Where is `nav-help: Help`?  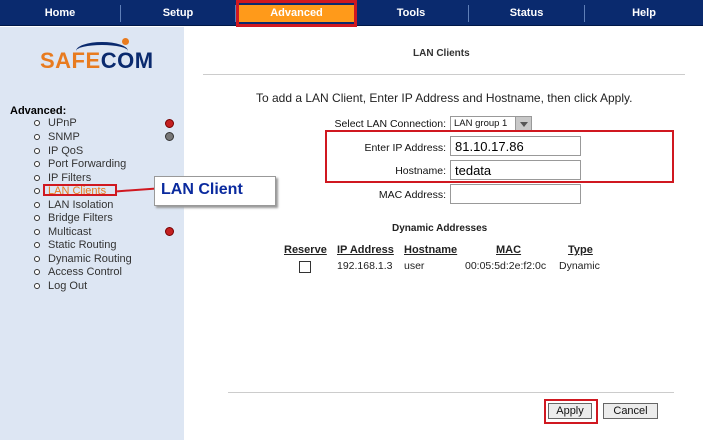 nav-help: Help is located at coordinates (644, 13).